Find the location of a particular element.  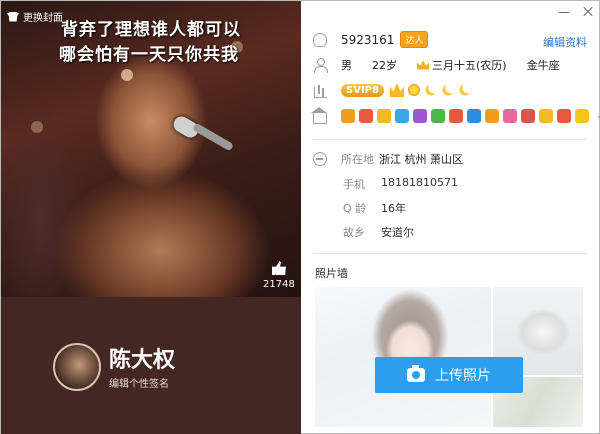

qage-value: 16年 is located at coordinates (393, 208).